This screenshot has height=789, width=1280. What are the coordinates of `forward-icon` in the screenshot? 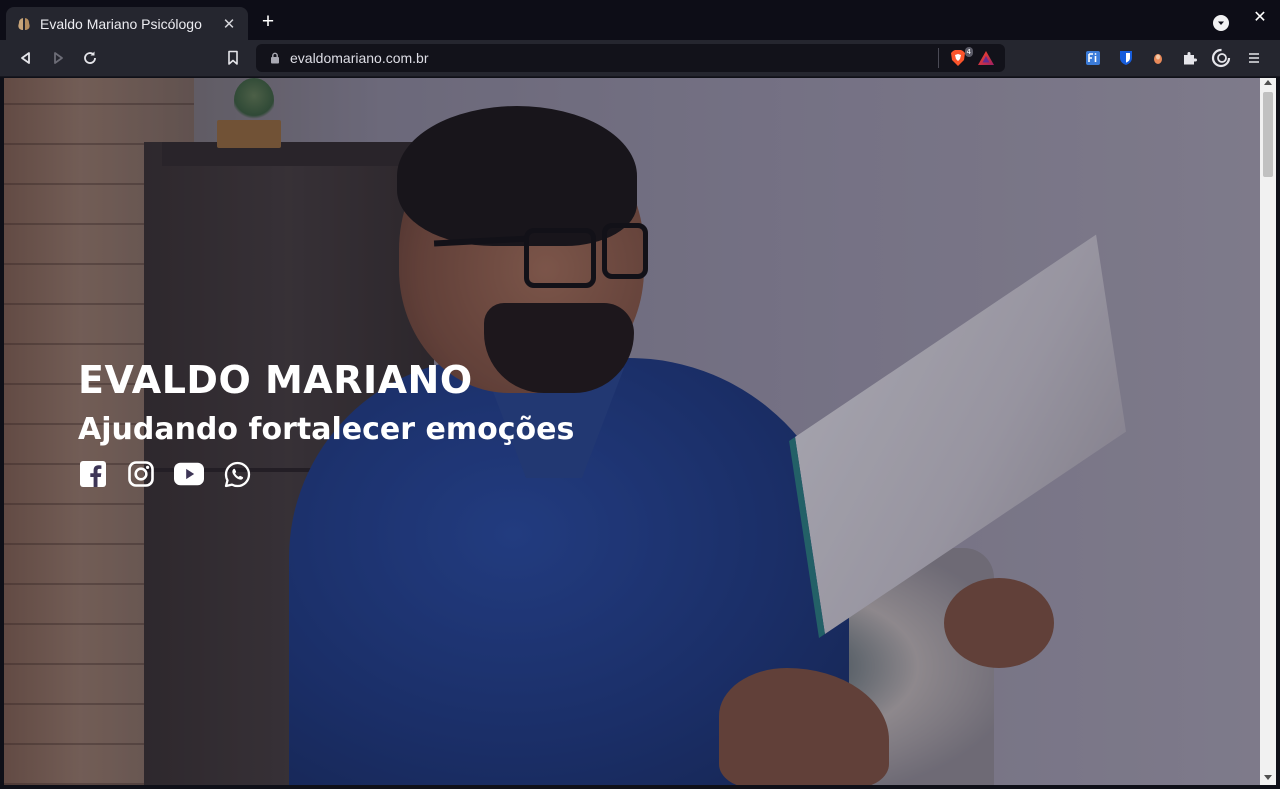 It's located at (58, 58).